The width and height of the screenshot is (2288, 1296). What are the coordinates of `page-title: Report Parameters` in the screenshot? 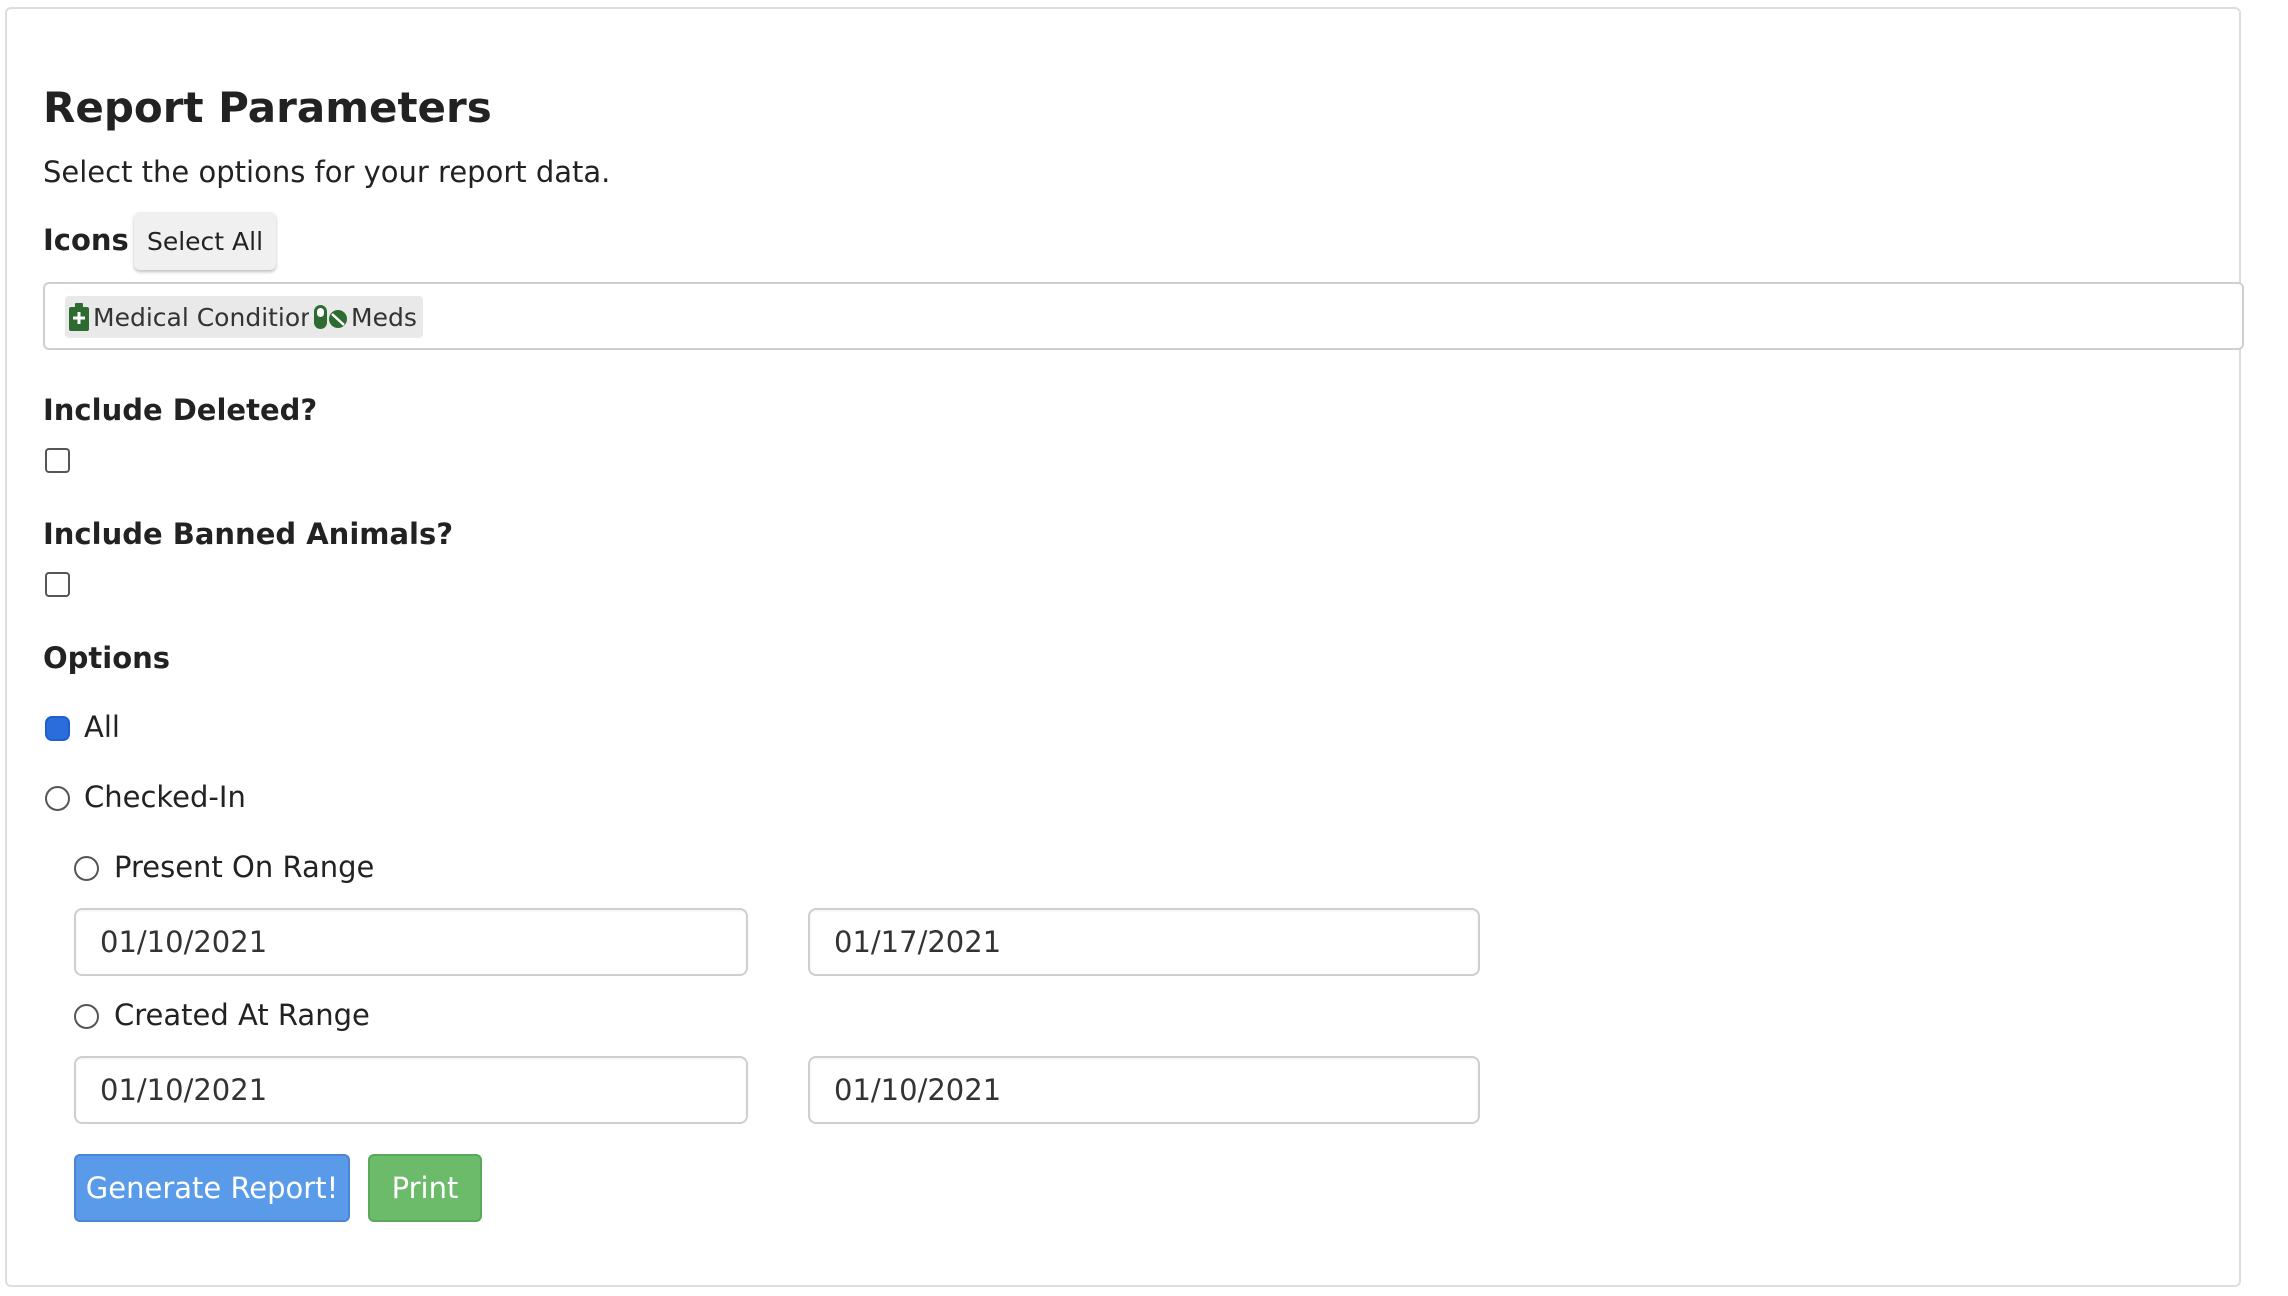 It's located at (267, 107).